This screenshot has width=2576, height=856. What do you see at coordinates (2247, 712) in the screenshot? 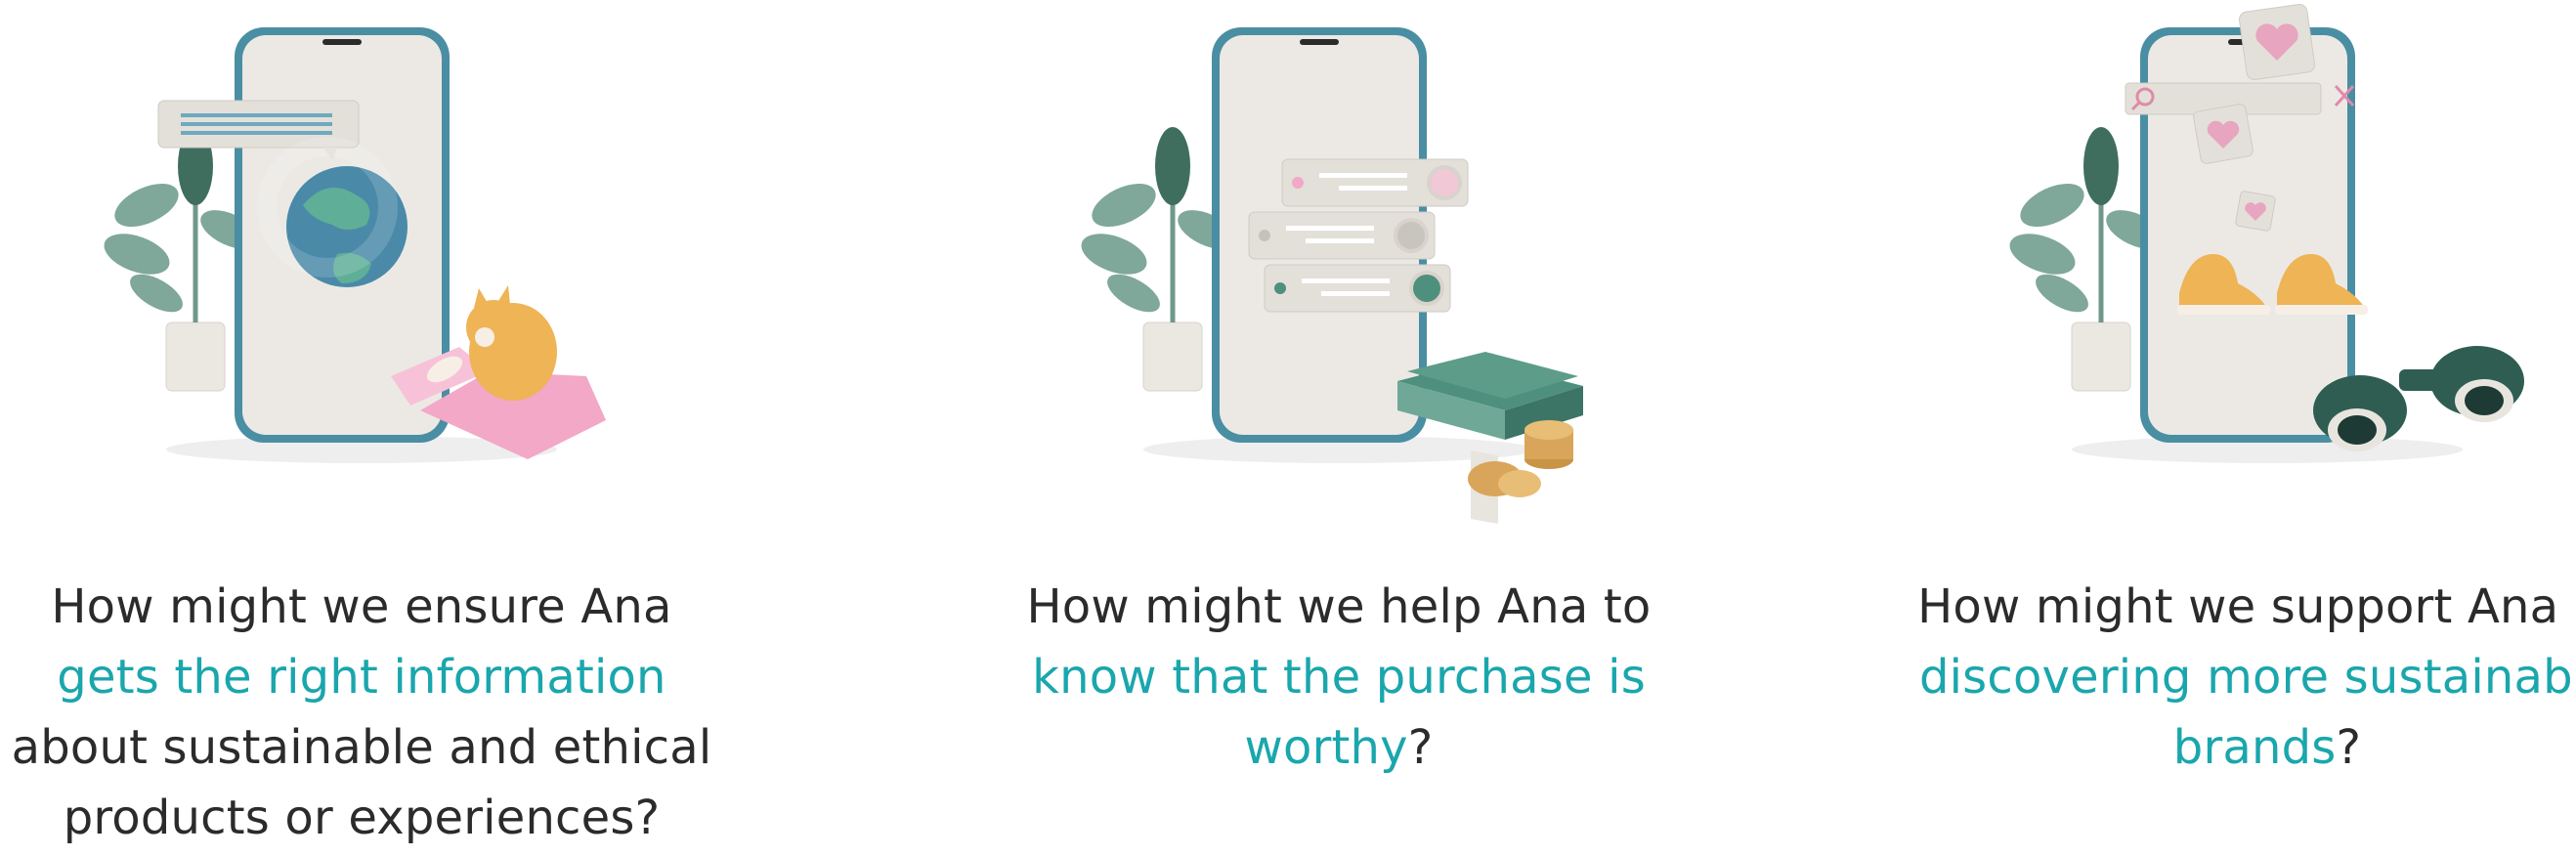
I see `caption-highlight: discovering more sustainable brands` at bounding box center [2247, 712].